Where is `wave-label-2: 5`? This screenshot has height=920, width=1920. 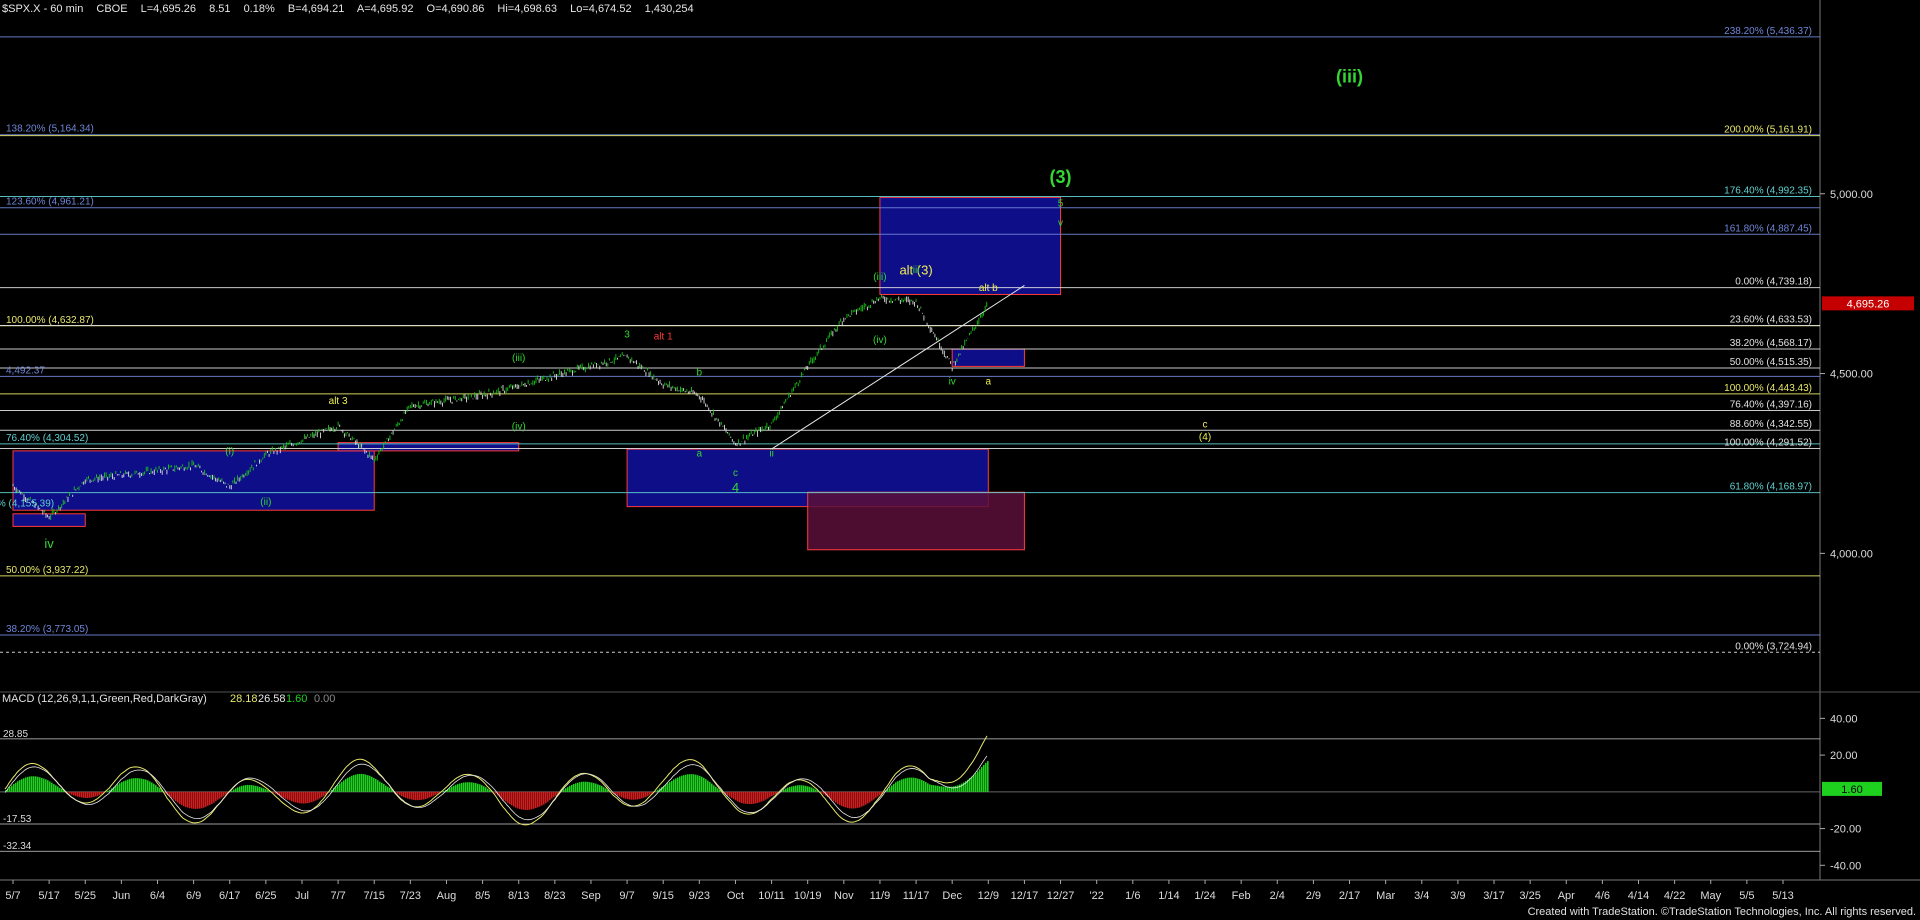 wave-label-2: 5 is located at coordinates (1061, 203).